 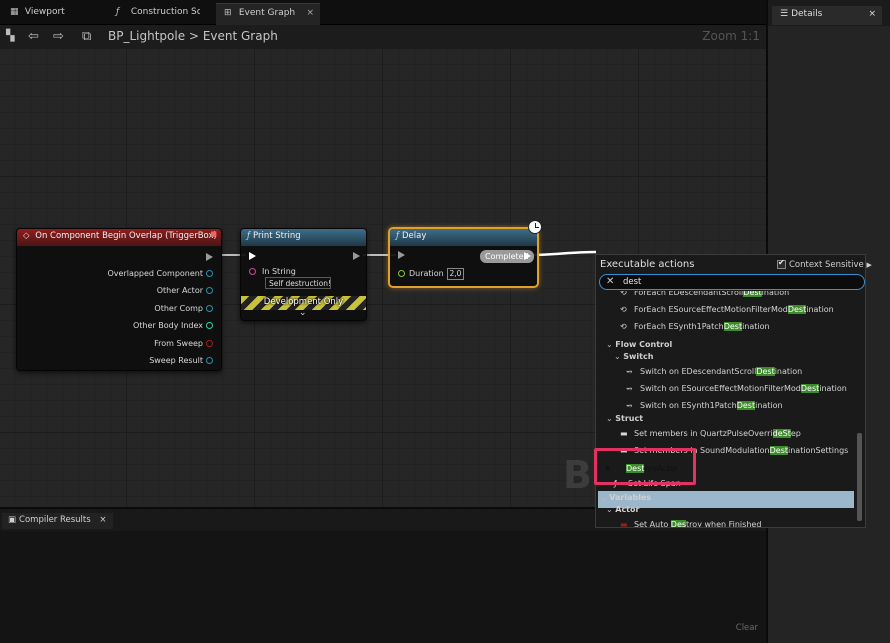 I want to click on forward-arrow-icon: ⇨, so click(x=58, y=36).